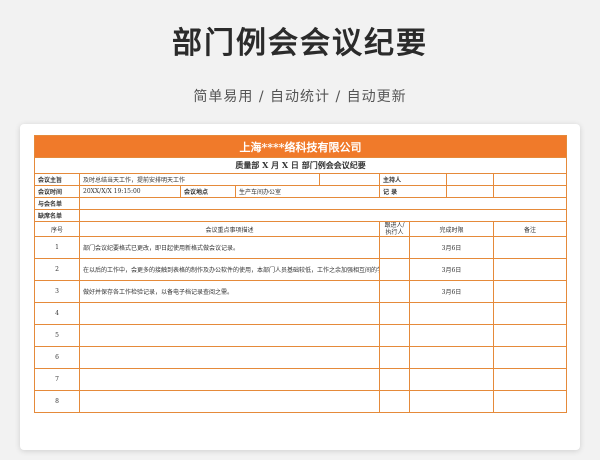  What do you see at coordinates (57, 179) in the screenshot?
I see `meeting-host-label: 会议主旨` at bounding box center [57, 179].